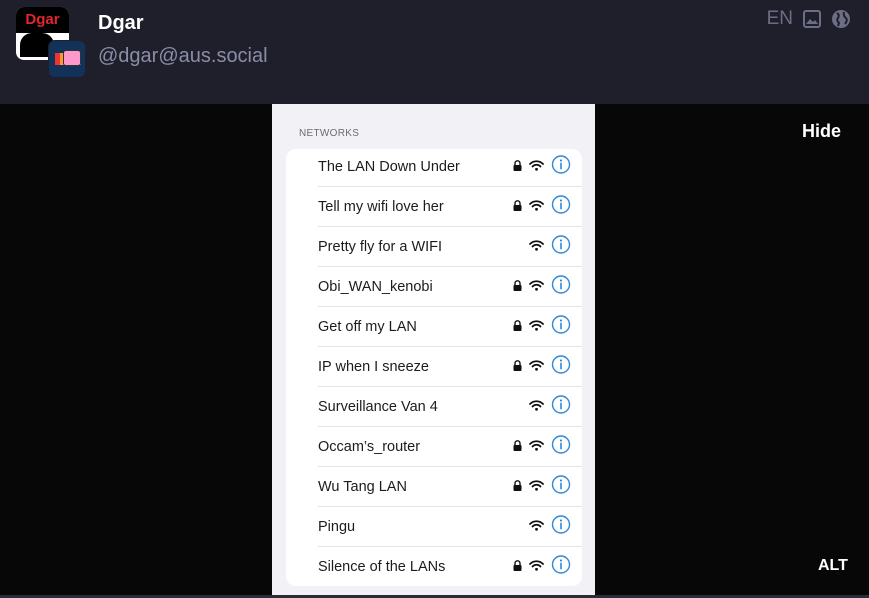 This screenshot has width=869, height=598. Describe the element at coordinates (337, 527) in the screenshot. I see `network-name: Pingu` at that location.